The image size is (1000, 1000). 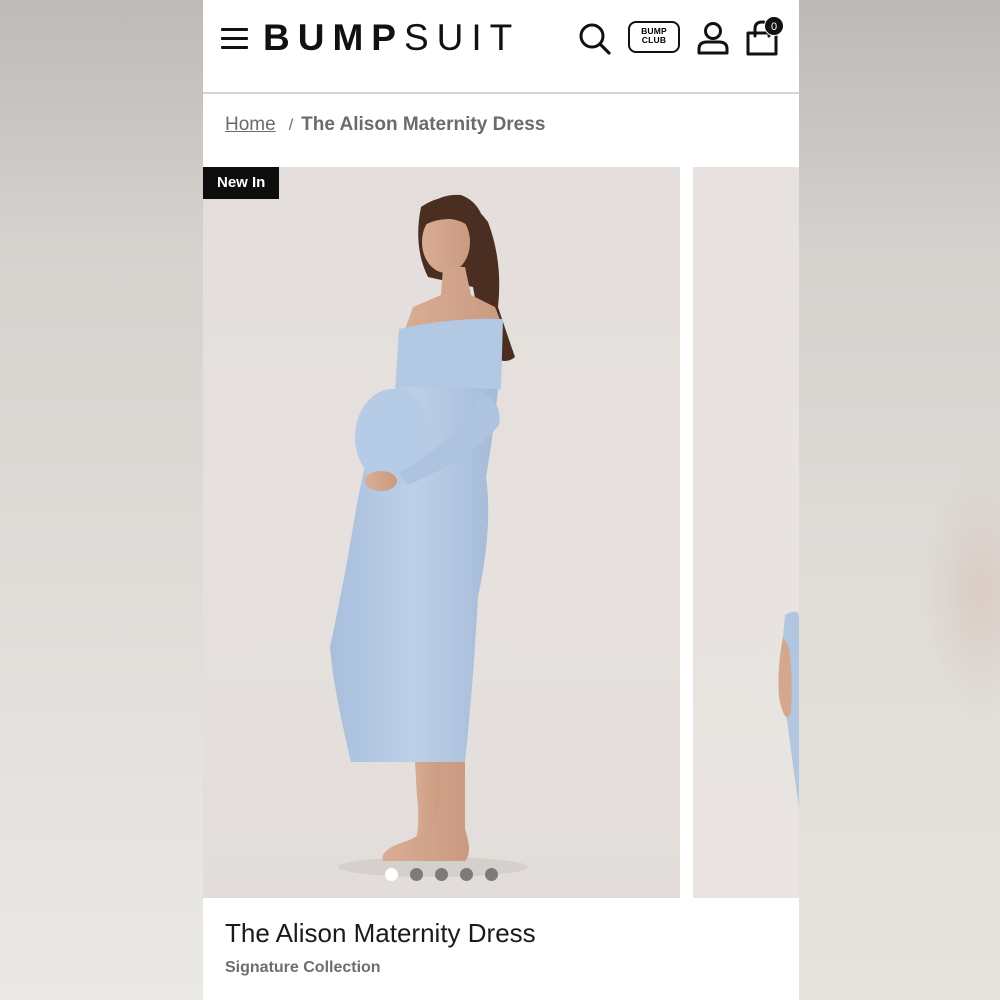 I want to click on account-icon, so click(x=713, y=38).